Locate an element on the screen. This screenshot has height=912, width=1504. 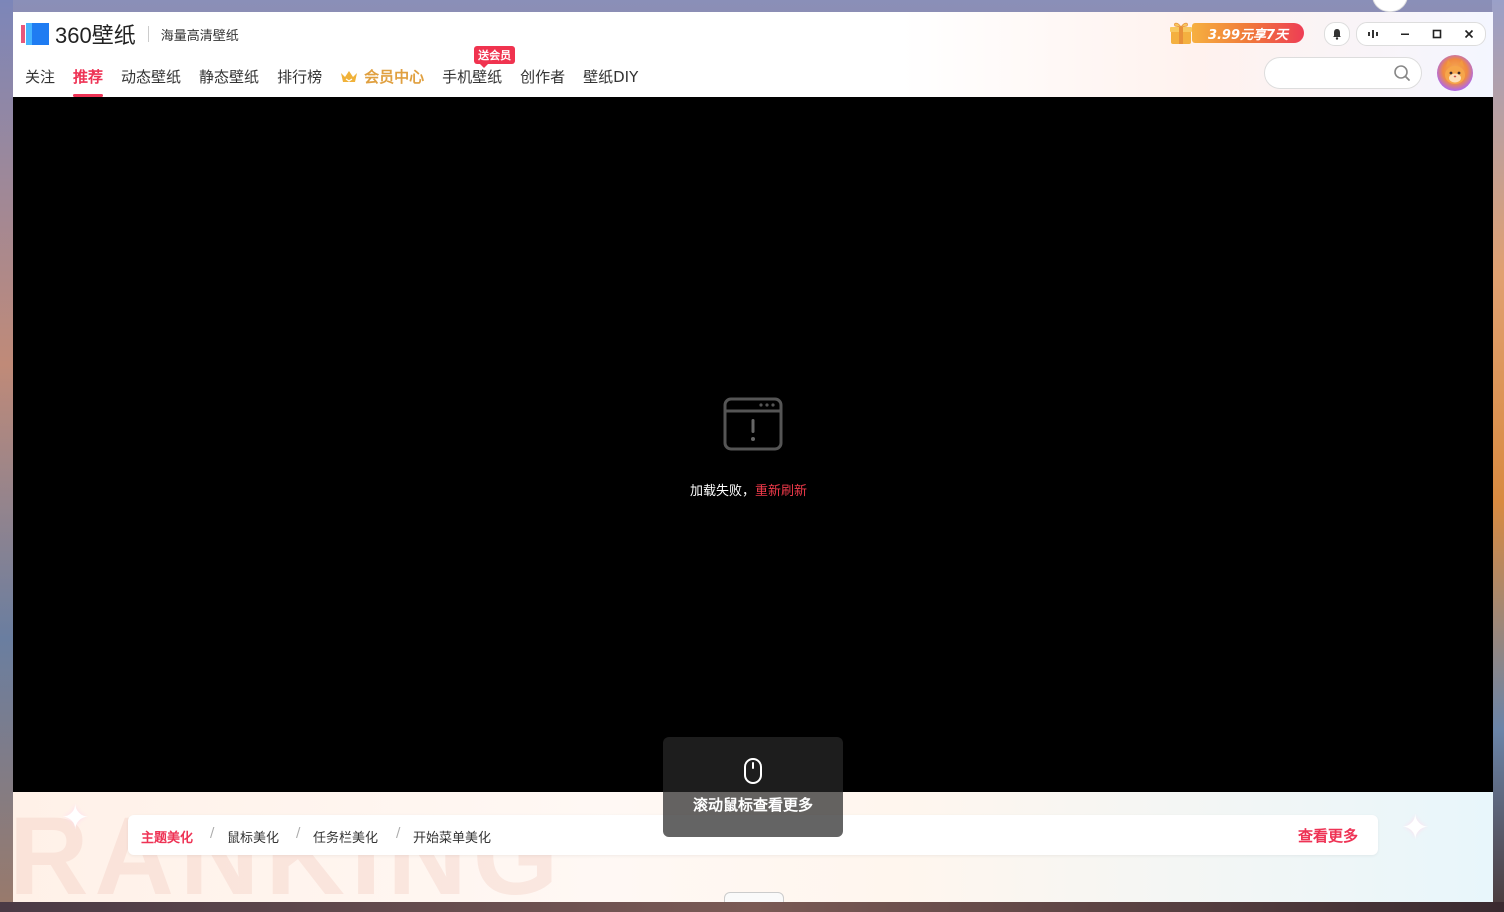
close-button is located at coordinates (1469, 34).